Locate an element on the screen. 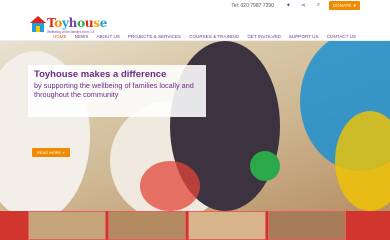  nav-about-us: ABOUT US is located at coordinates (107, 36).